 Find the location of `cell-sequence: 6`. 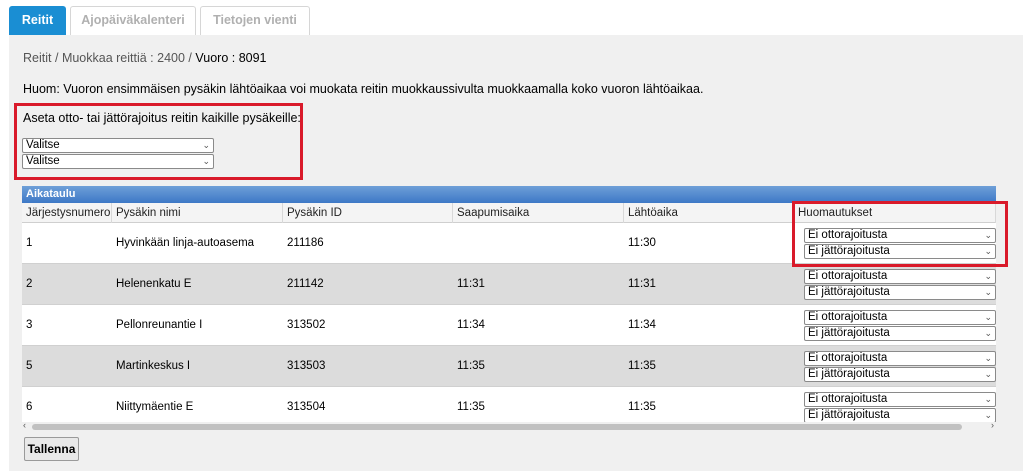

cell-sequence: 6 is located at coordinates (29, 407).